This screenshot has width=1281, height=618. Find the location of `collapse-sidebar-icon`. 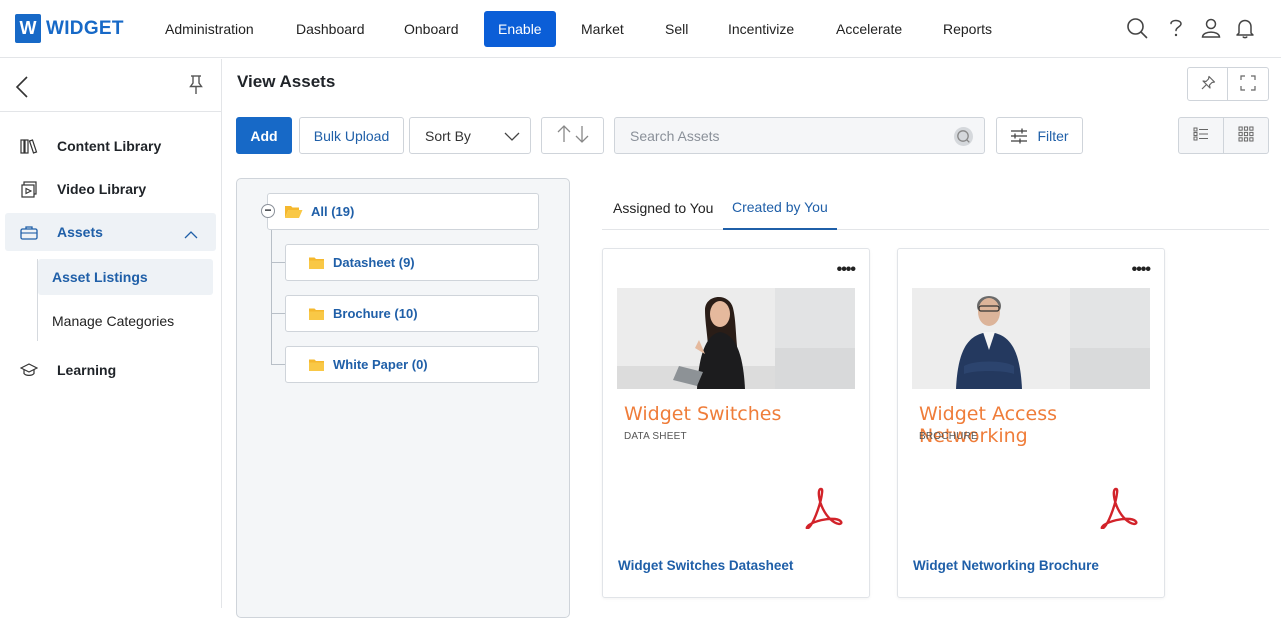

collapse-sidebar-icon is located at coordinates (22, 89).